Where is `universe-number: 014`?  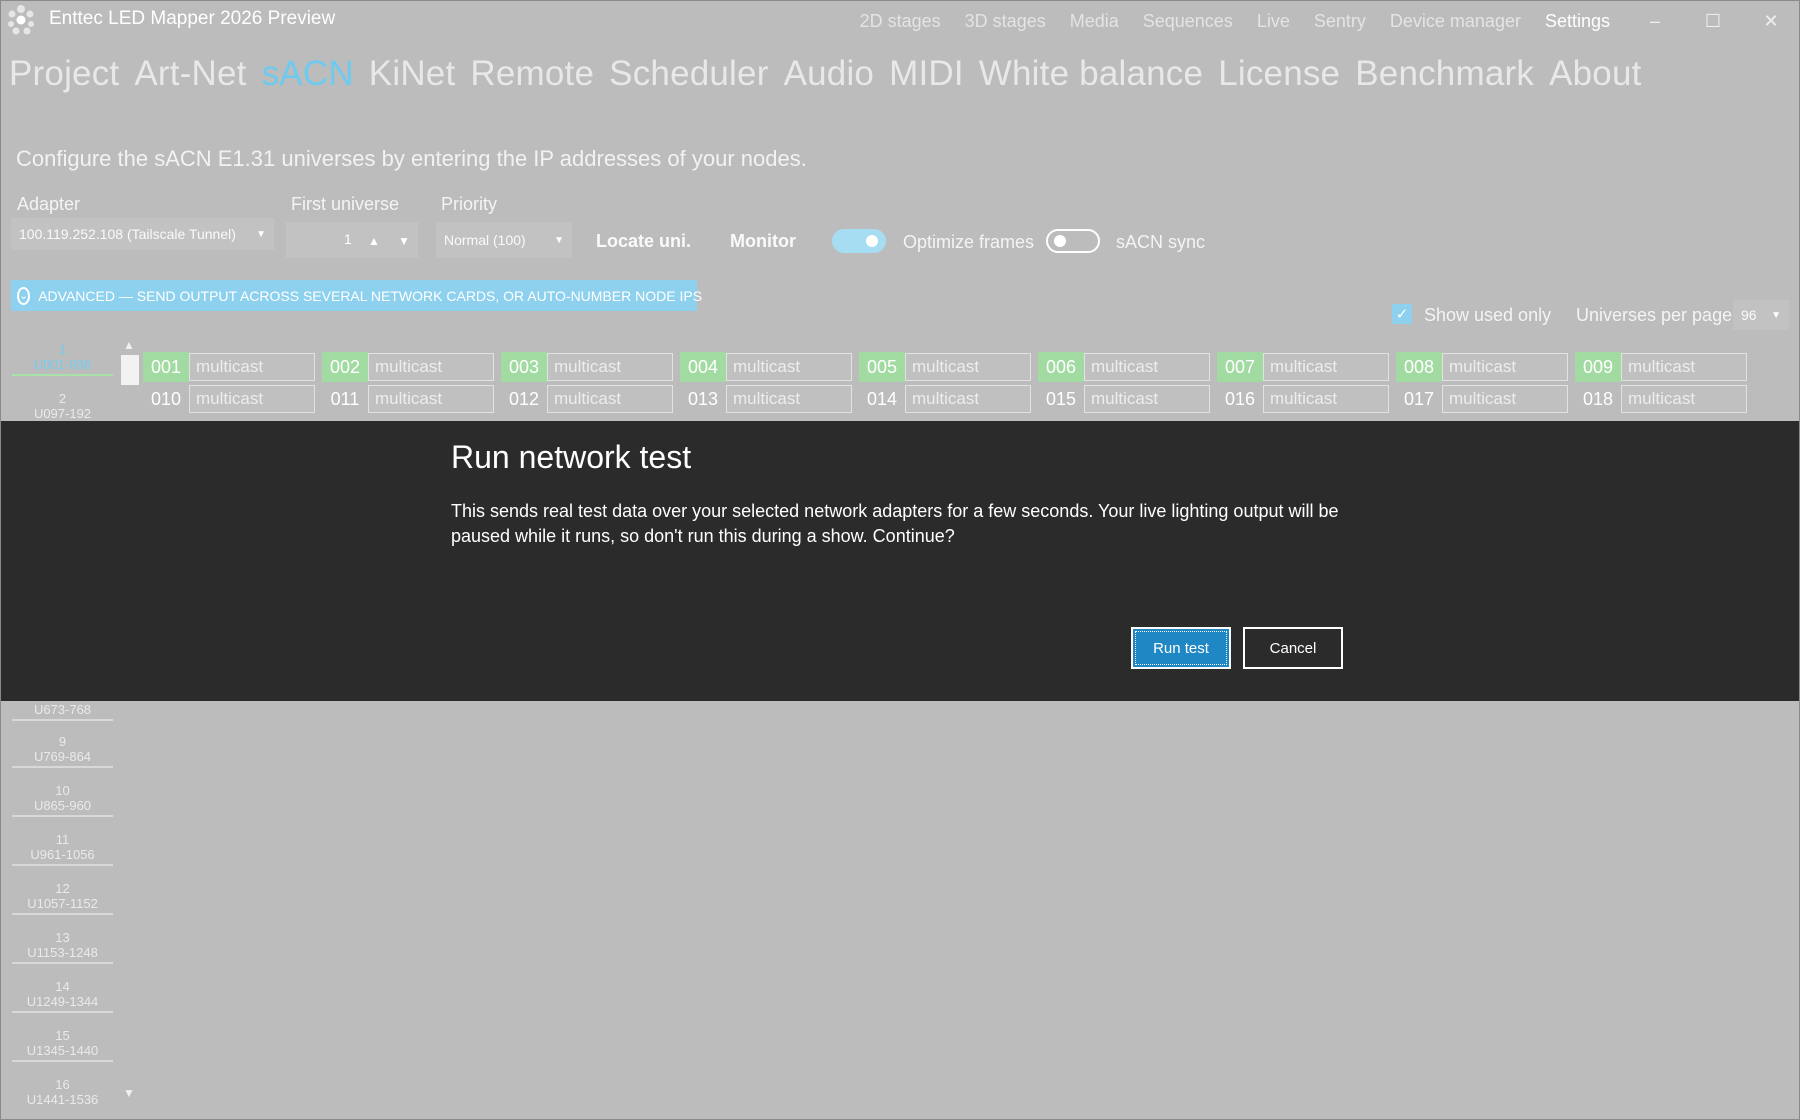 universe-number: 014 is located at coordinates (882, 398).